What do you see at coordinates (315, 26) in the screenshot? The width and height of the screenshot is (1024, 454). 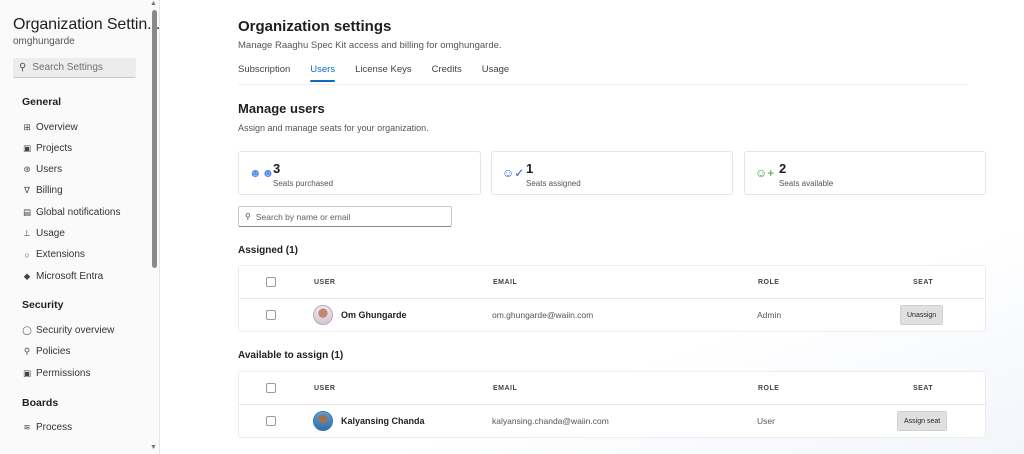 I see `page-title: Organization settings` at bounding box center [315, 26].